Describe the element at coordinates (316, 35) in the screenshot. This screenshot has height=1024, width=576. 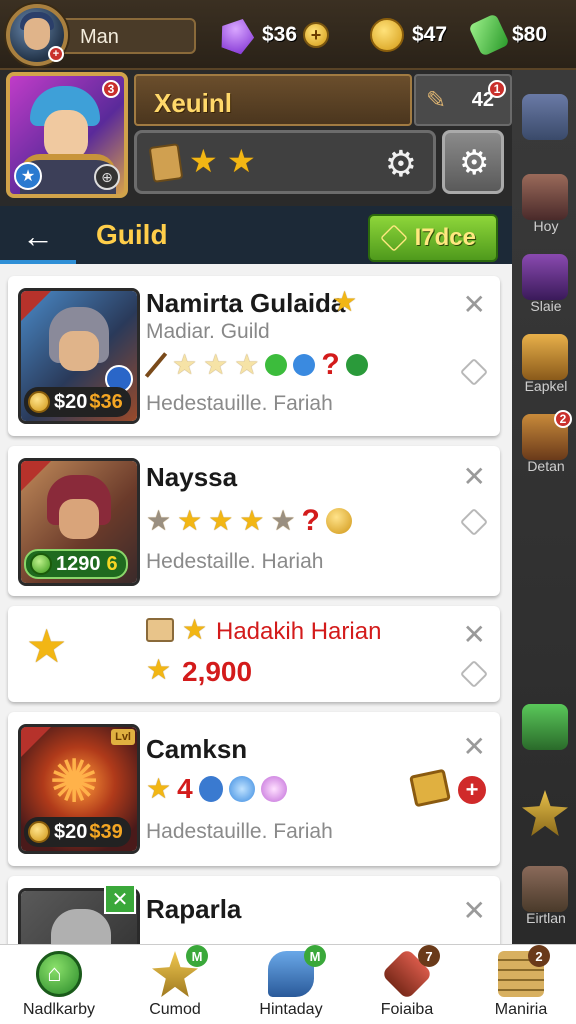
I see `add-gems-button: +` at that location.